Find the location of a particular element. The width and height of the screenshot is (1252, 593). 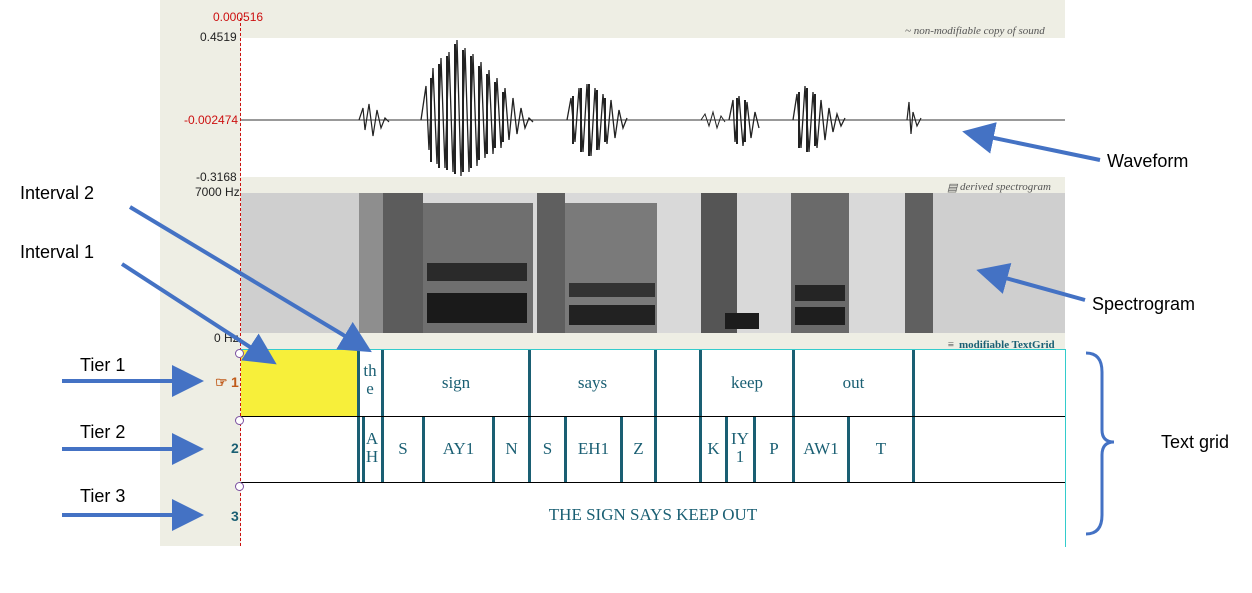

interval1-annotation: Interval 1 is located at coordinates (57, 252).